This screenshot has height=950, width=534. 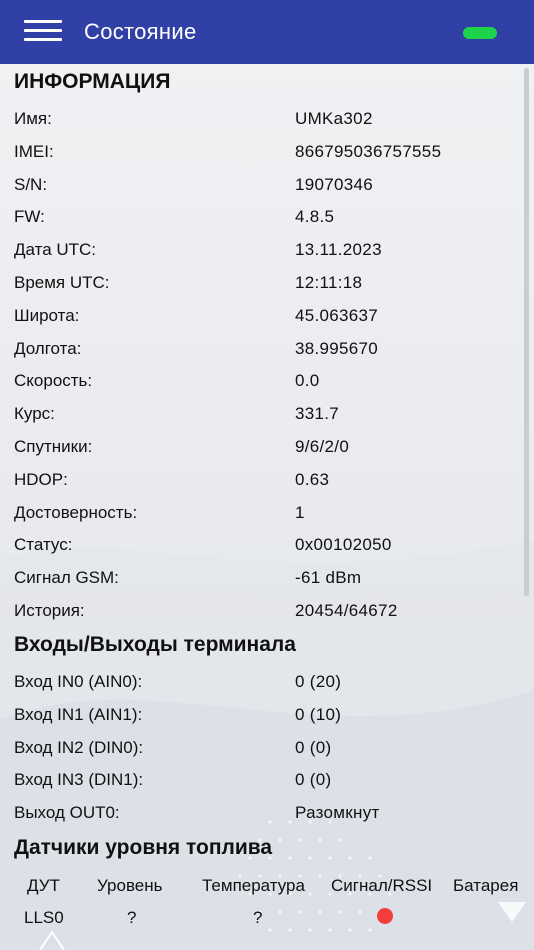 What do you see at coordinates (260, 223) in the screenshot?
I see `info-row: FW: 4.8.5` at bounding box center [260, 223].